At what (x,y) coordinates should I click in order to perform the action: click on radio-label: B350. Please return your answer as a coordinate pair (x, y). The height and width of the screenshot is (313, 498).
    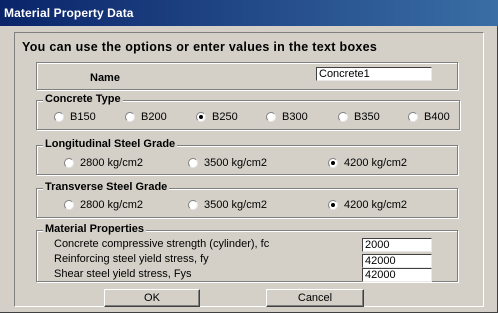
    Looking at the image, I should click on (367, 117).